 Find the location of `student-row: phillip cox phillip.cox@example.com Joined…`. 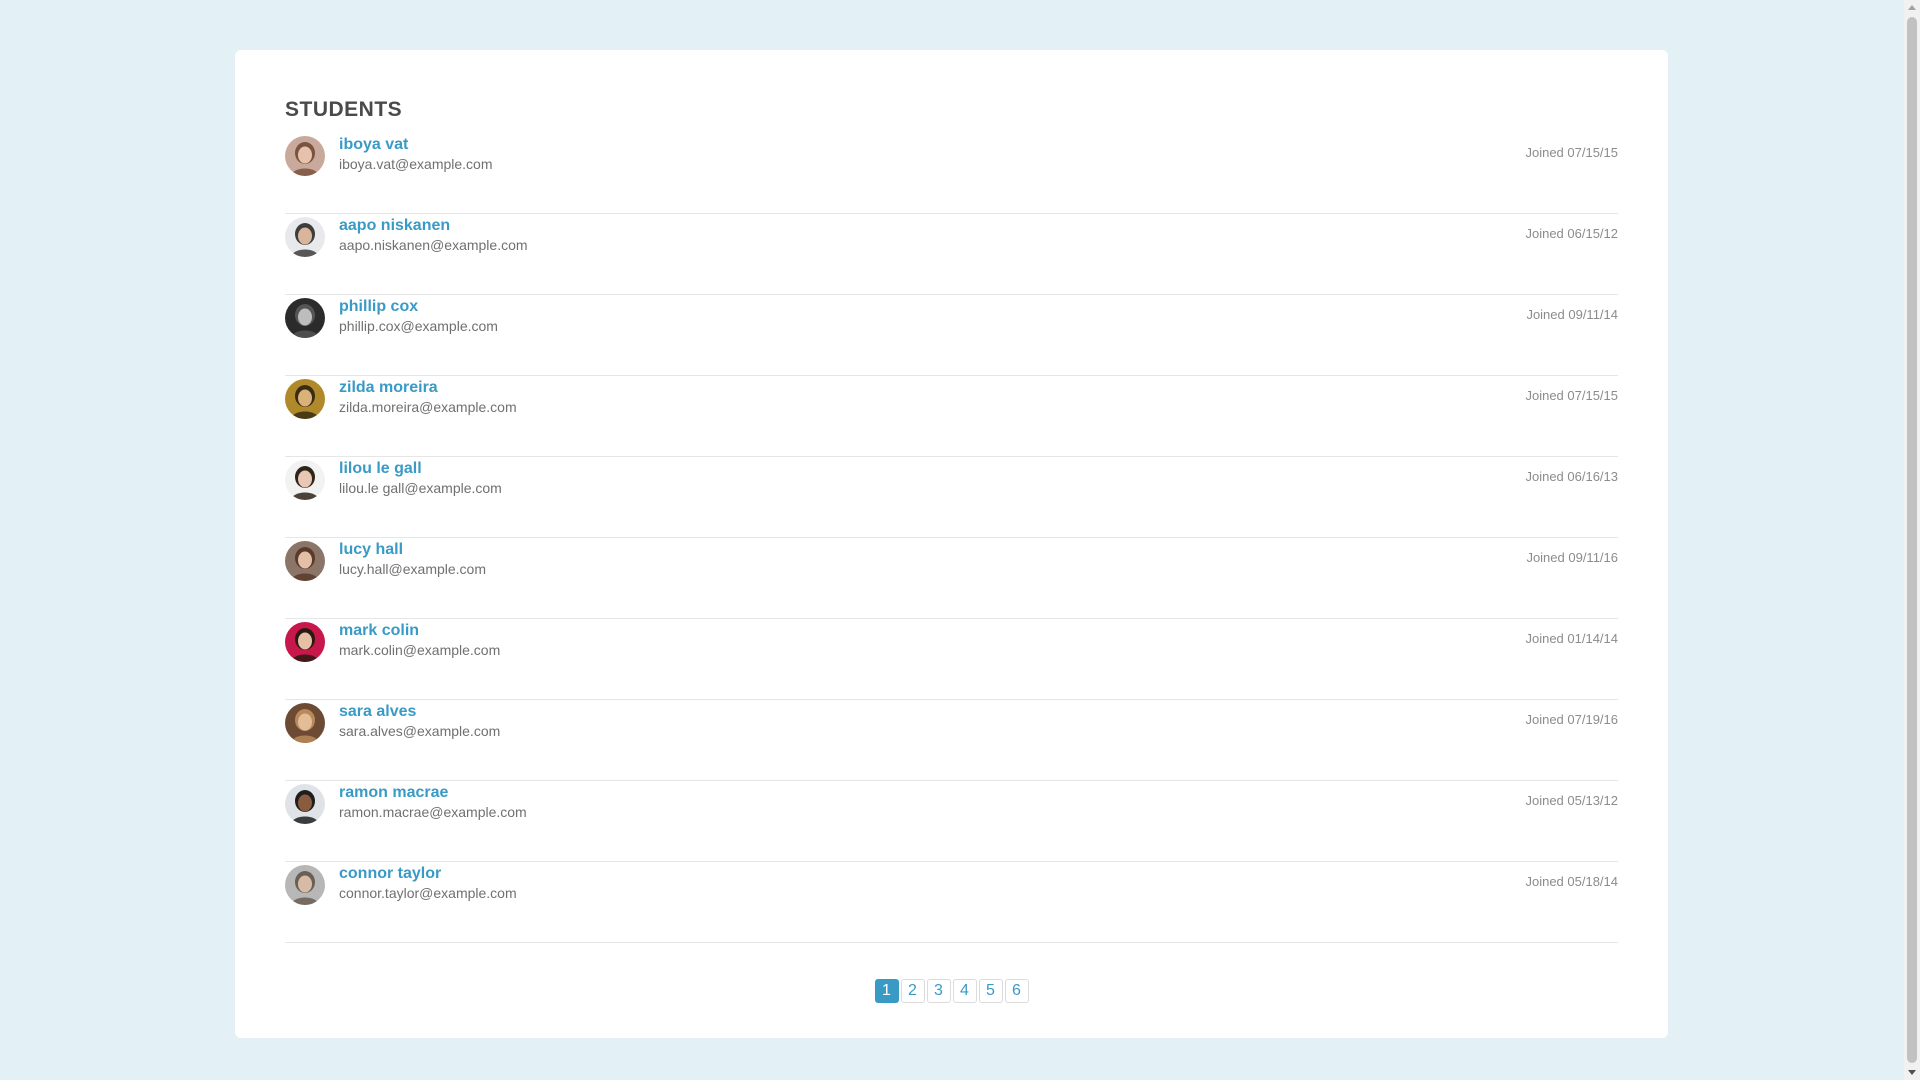

student-row: phillip cox phillip.cox@example.com Joined… is located at coordinates (951, 335).